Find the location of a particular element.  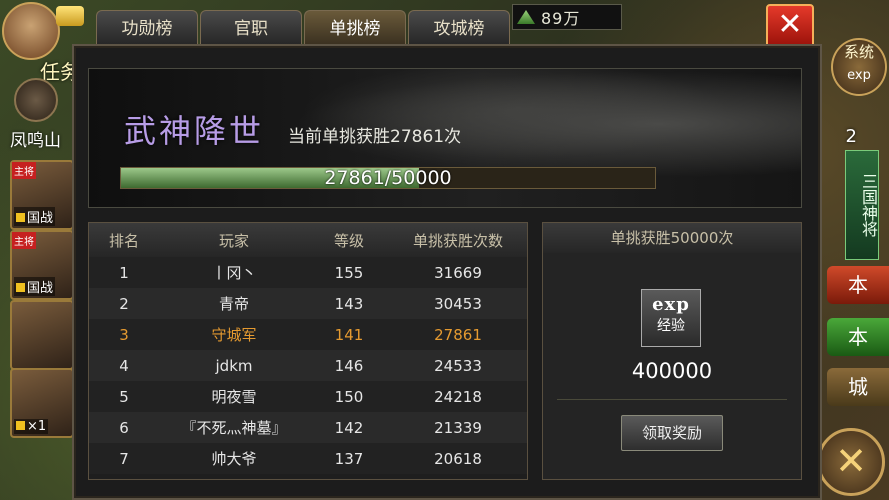

claim-reward-button: 领取奖励 is located at coordinates (672, 433).